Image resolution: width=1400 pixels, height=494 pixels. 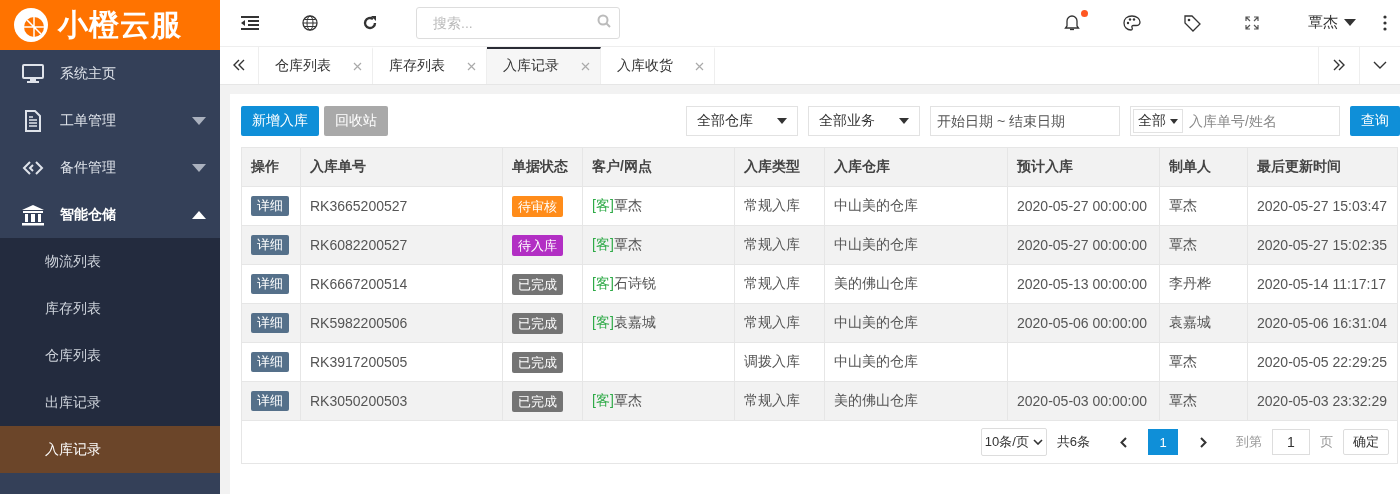 I want to click on column-header: 操作, so click(x=271, y=167).